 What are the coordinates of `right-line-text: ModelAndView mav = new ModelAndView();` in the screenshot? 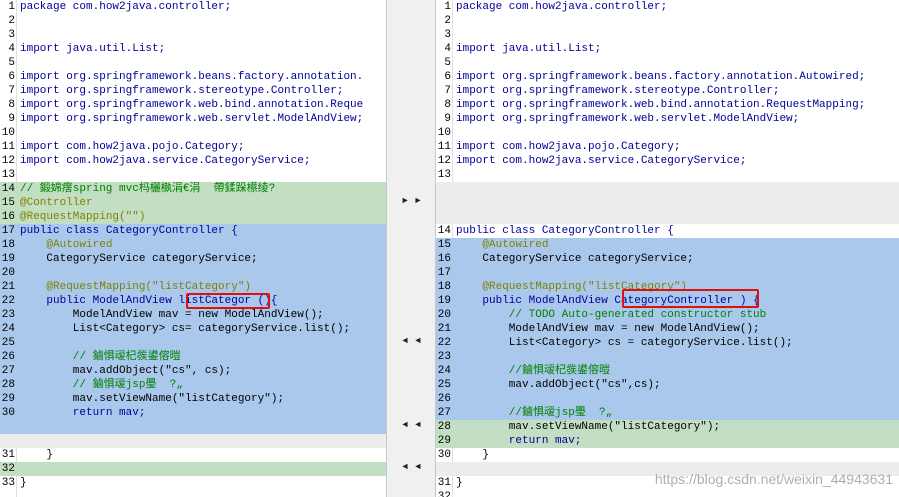 It's located at (608, 329).